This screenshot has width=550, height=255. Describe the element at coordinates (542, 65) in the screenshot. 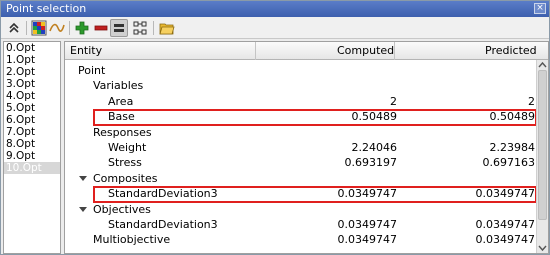

I see `scroll-up-icon` at that location.